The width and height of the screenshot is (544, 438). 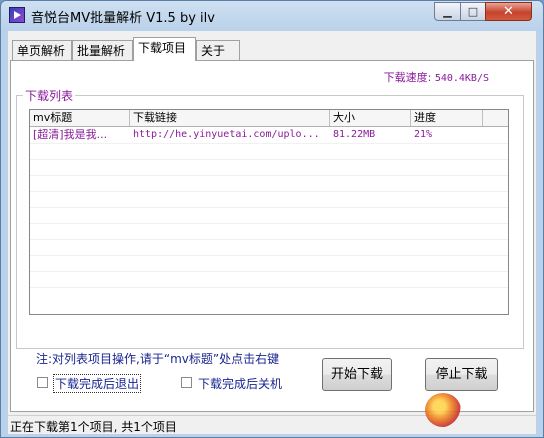 I want to click on shutdown-after-download-label: 下载完成后关机, so click(x=240, y=383).